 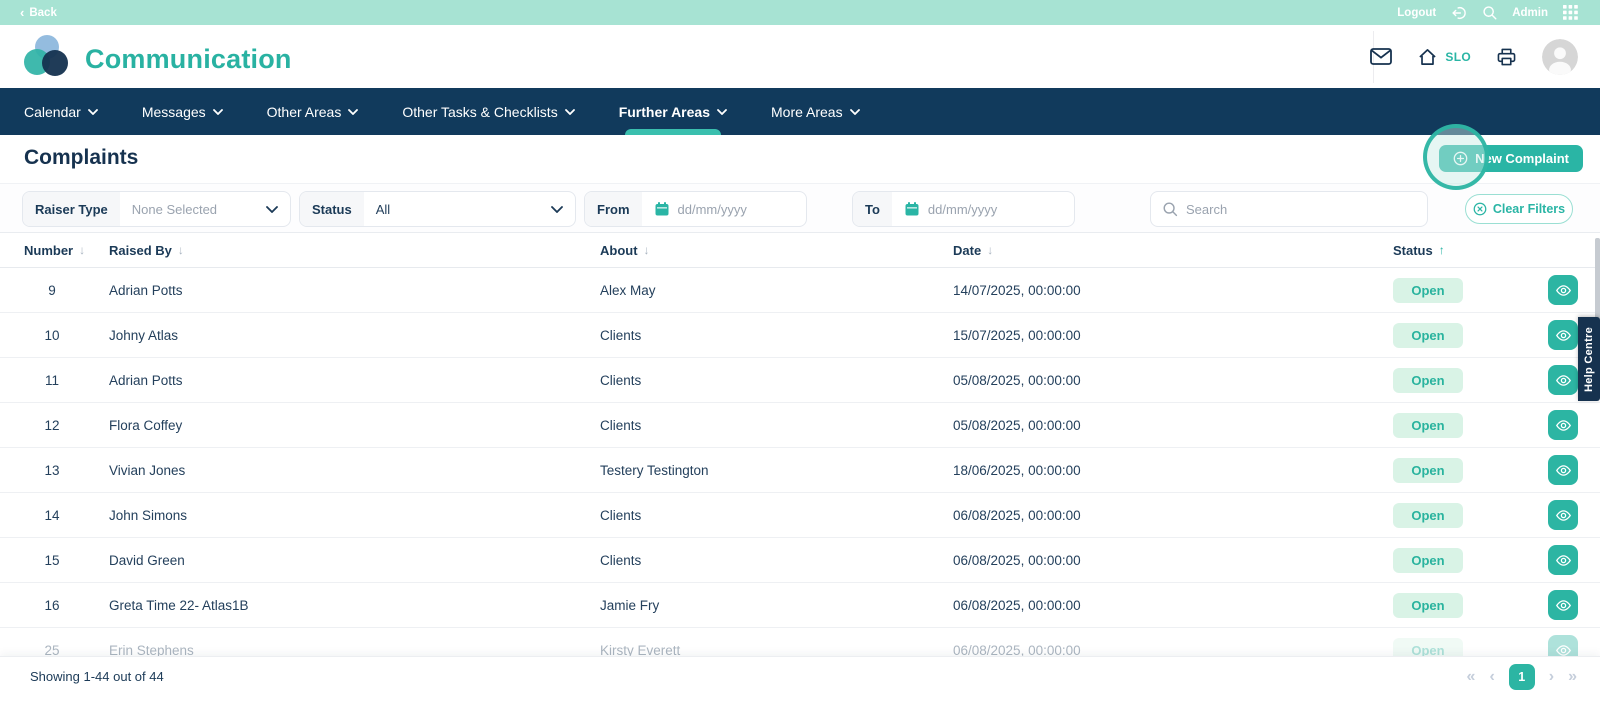 I want to click on scrollbar-thumb, so click(x=1597, y=279).